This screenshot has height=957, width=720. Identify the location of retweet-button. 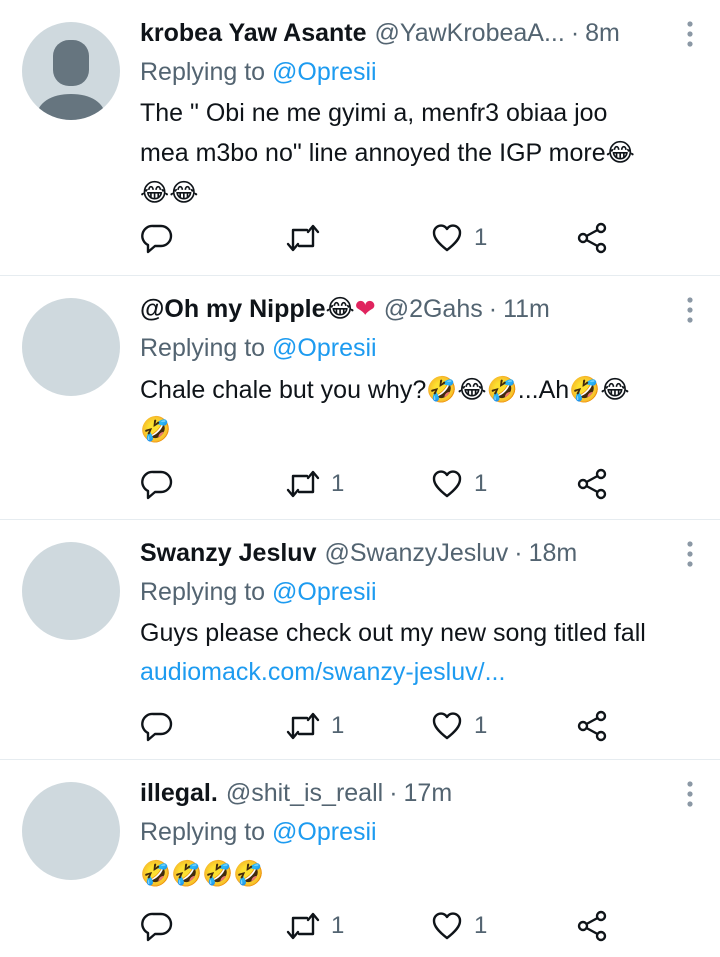
(308, 238).